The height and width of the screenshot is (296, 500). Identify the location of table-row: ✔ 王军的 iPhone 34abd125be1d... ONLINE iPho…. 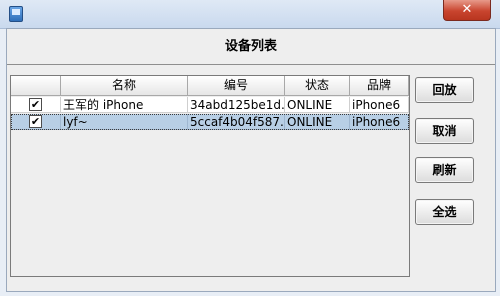
(210, 105).